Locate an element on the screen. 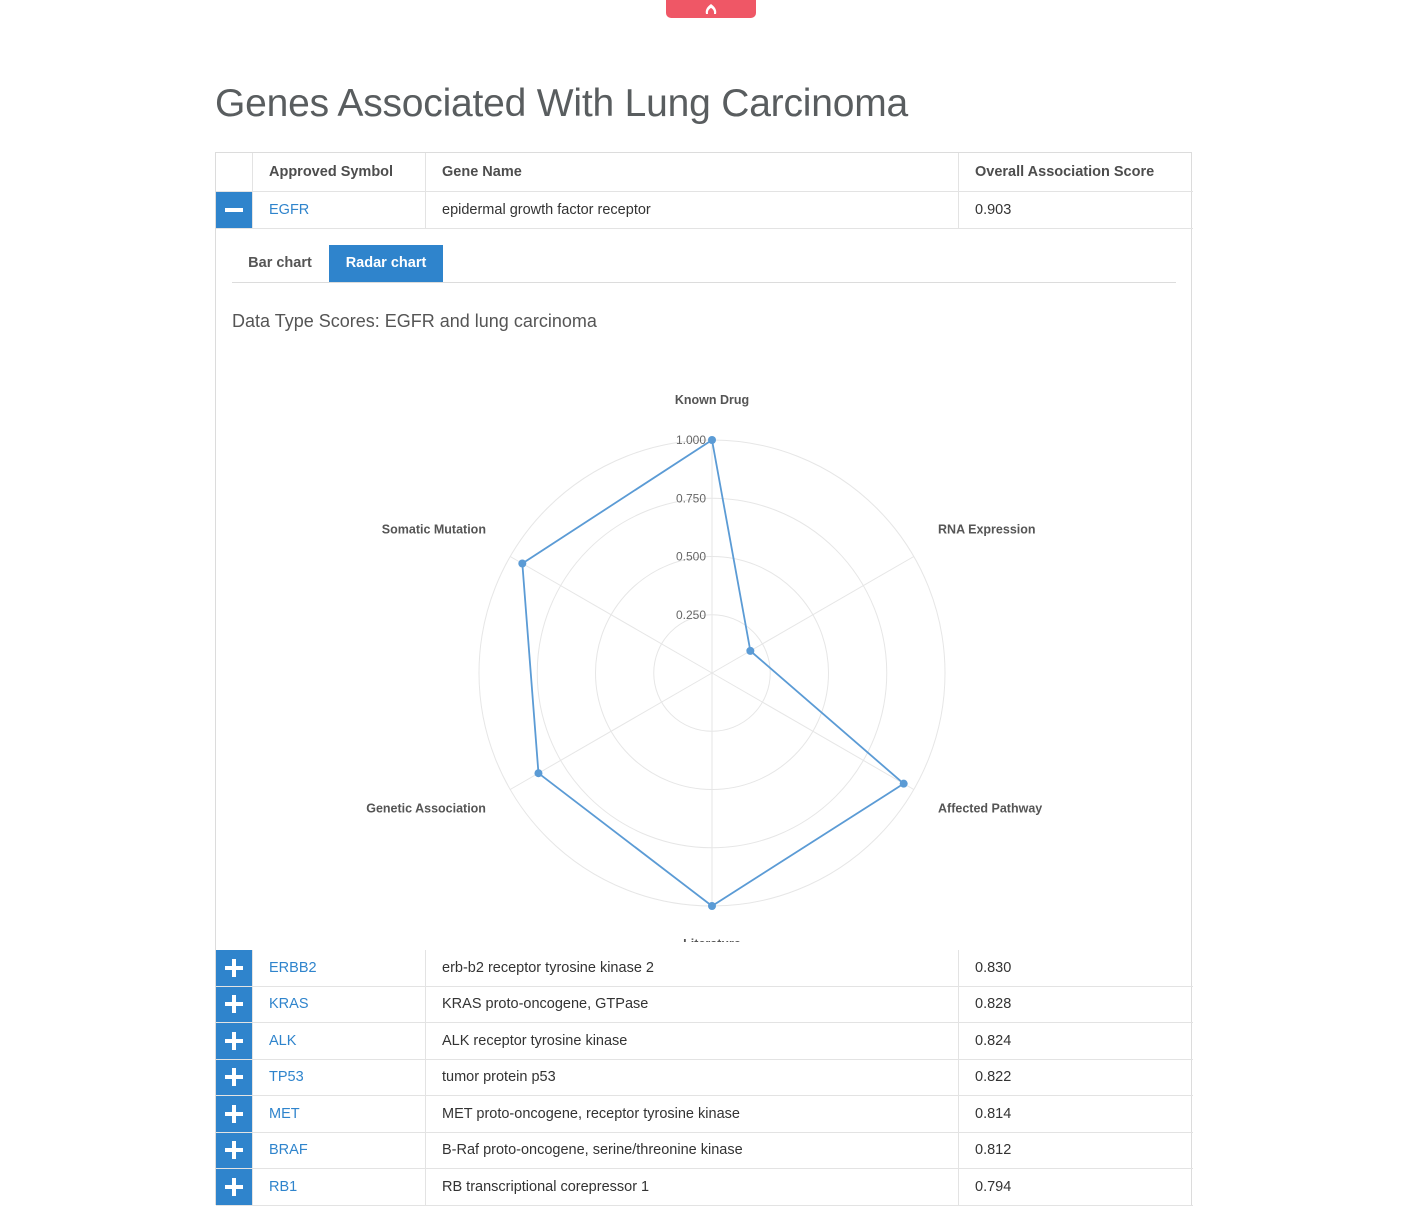 The height and width of the screenshot is (1206, 1406). gene-name: tumor protein p53 is located at coordinates (499, 1077).